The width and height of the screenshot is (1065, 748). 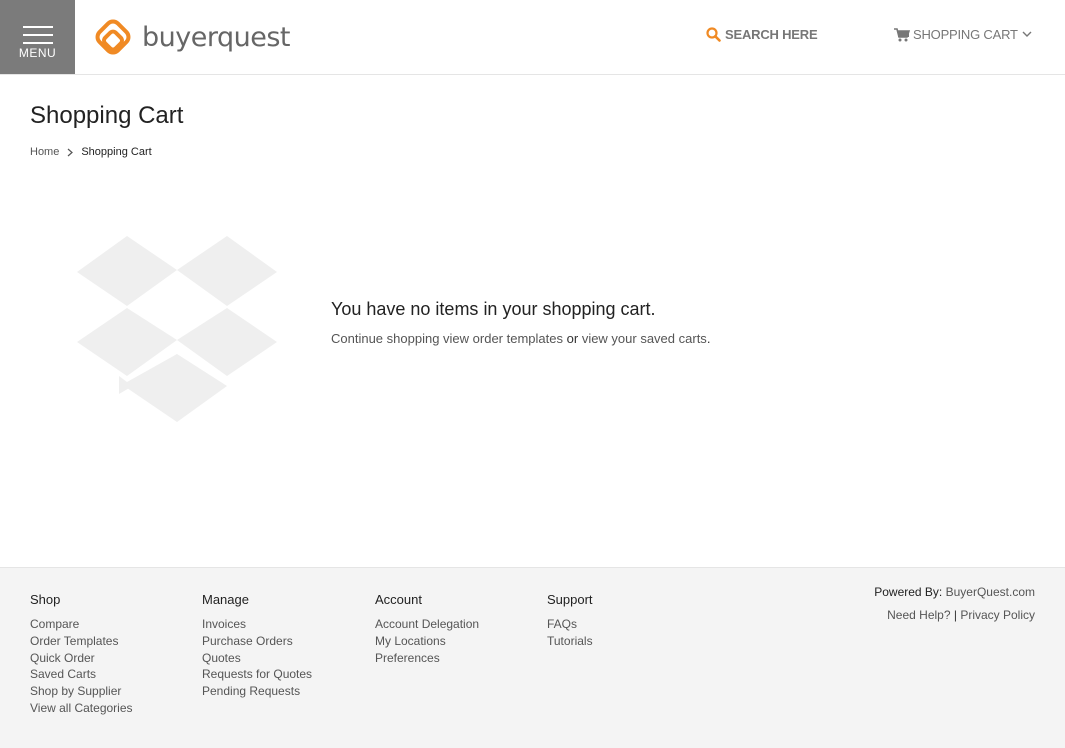 What do you see at coordinates (965, 34) in the screenshot?
I see `shopping-cart-label: SHOPPING CART` at bounding box center [965, 34].